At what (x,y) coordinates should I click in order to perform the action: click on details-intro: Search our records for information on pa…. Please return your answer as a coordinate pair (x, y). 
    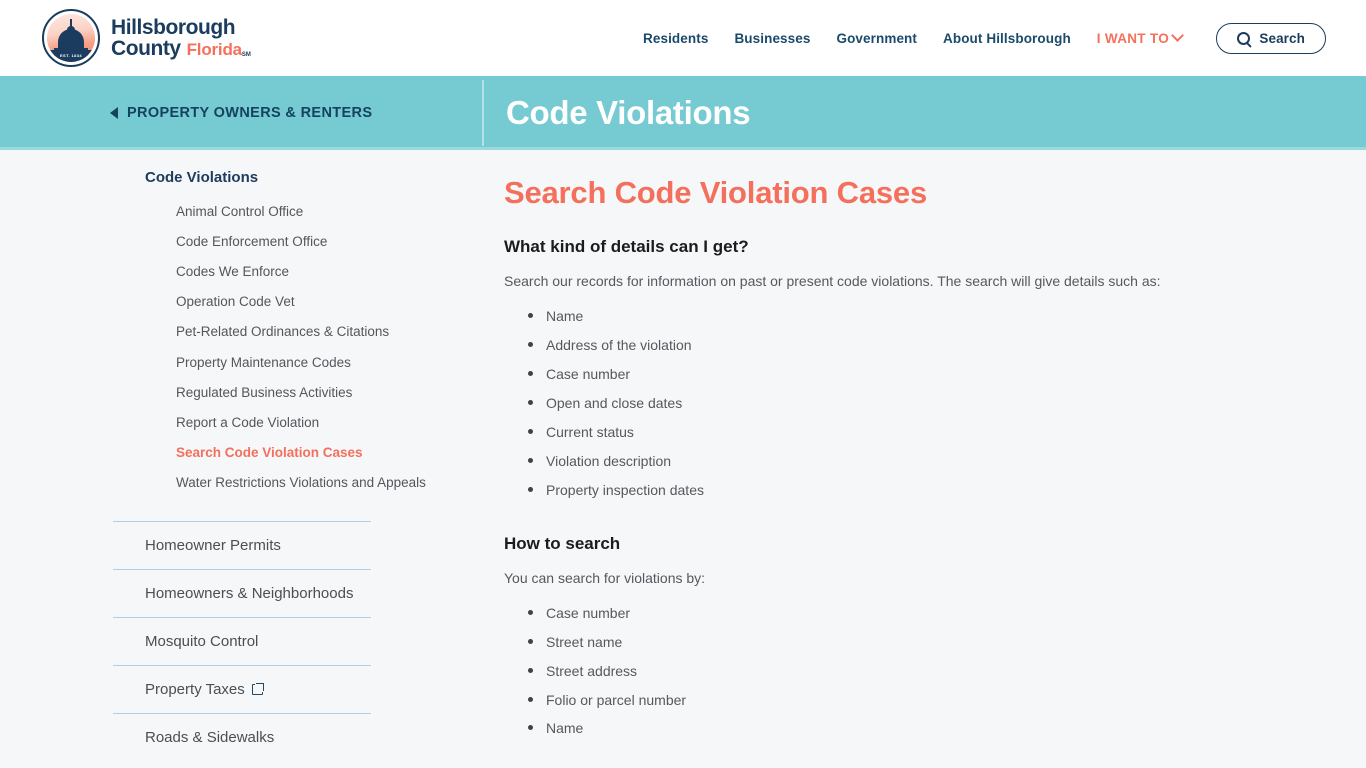
    Looking at the image, I should click on (832, 281).